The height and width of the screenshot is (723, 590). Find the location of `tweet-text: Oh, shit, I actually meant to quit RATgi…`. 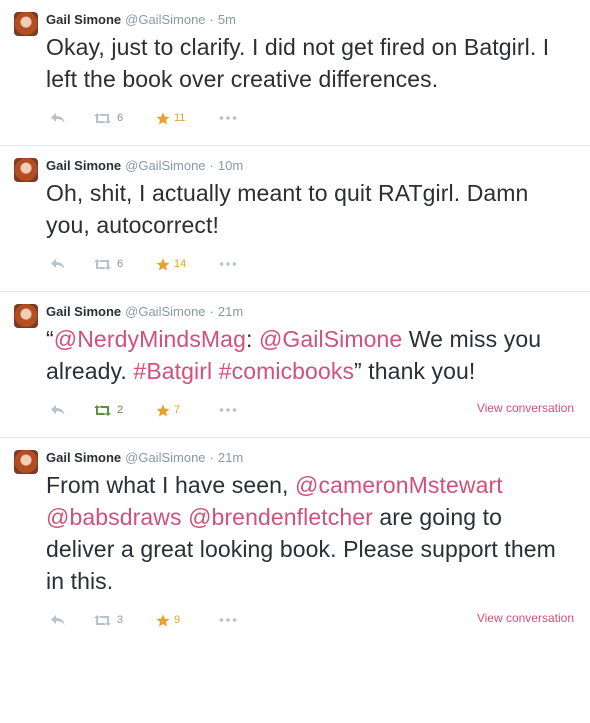

tweet-text: Oh, shit, I actually meant to quit RATgi… is located at coordinates (311, 209).